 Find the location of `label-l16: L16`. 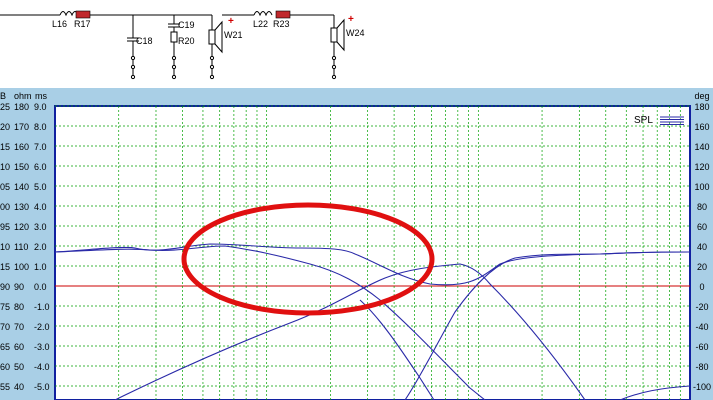

label-l16: L16 is located at coordinates (59, 24).